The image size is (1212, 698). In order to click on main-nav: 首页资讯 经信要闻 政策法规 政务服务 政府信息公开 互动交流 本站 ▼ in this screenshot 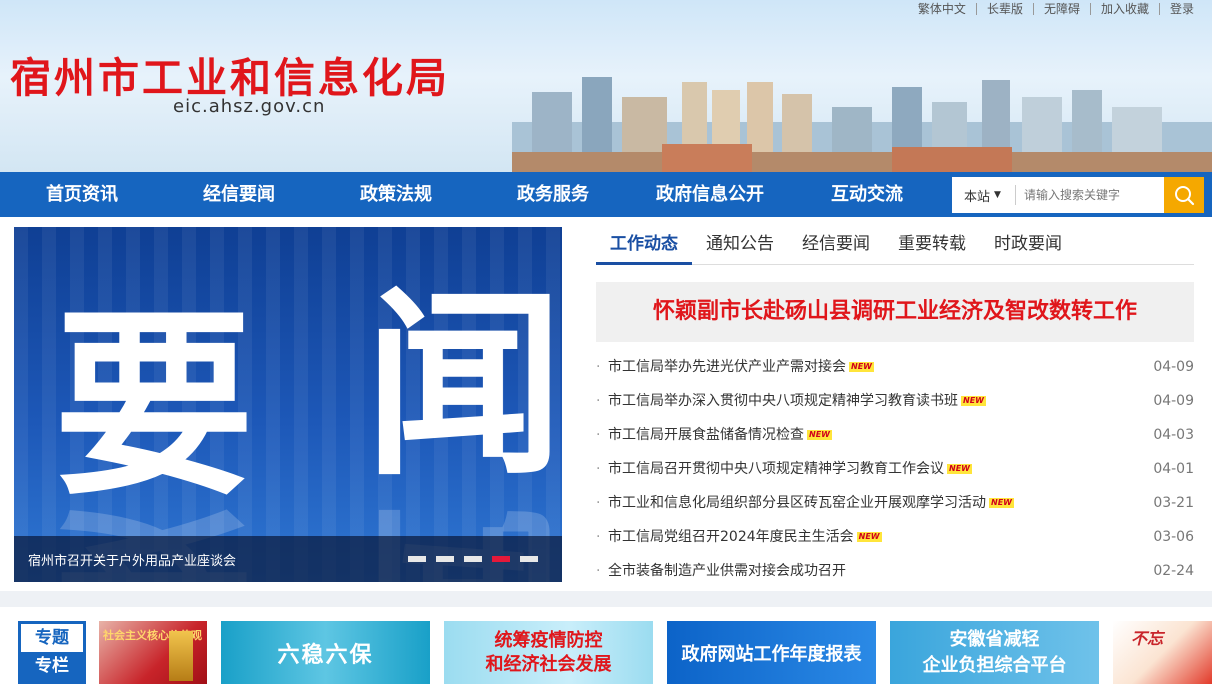, I will do `click(606, 194)`.